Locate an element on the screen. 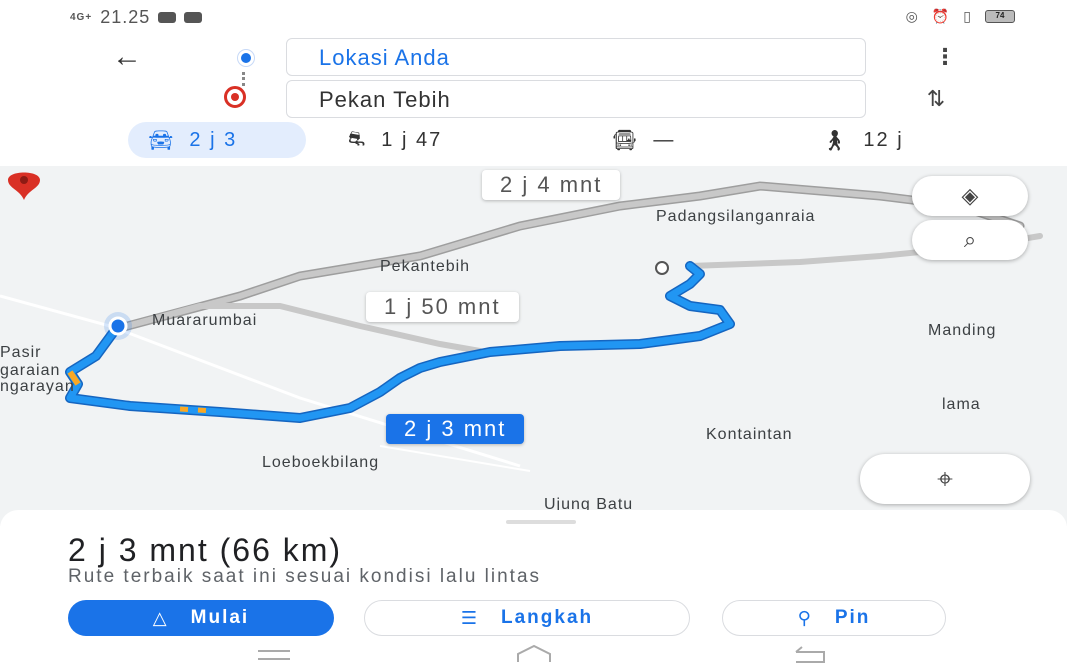 This screenshot has height=665, width=1067. route-summary-title: 2 j 3 mnt (66 km) is located at coordinates (205, 550).